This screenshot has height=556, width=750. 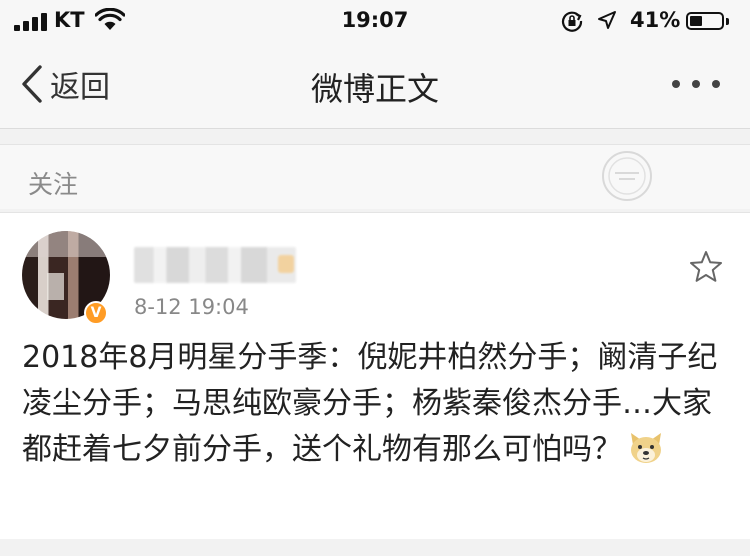 I want to click on doge-emoji-icon, so click(x=646, y=448).